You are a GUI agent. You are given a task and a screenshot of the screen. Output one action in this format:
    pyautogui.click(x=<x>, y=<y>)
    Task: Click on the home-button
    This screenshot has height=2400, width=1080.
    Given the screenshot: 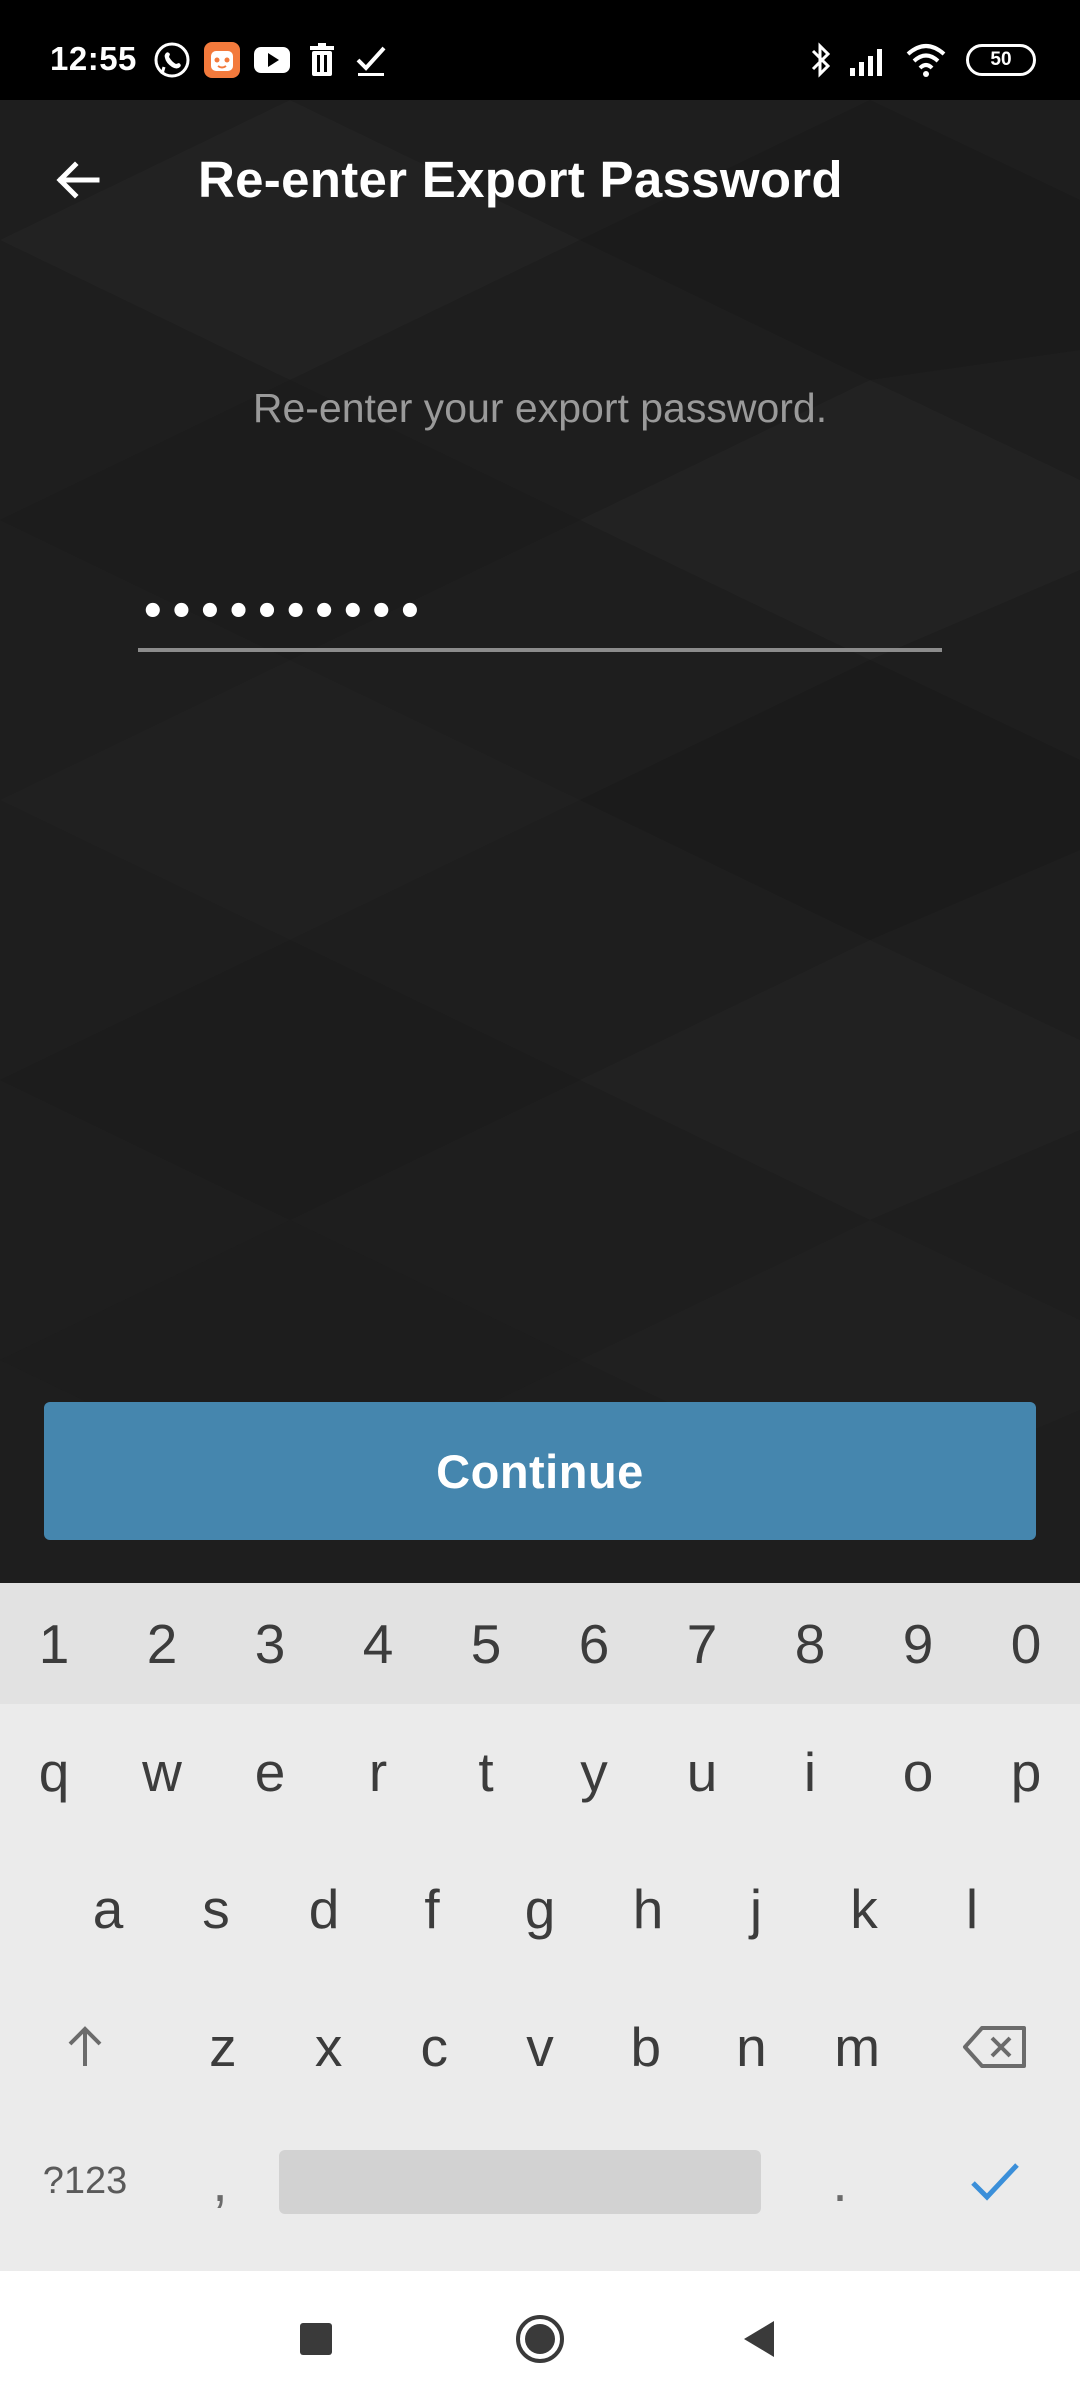 What is the action you would take?
    pyautogui.click(x=540, y=2339)
    